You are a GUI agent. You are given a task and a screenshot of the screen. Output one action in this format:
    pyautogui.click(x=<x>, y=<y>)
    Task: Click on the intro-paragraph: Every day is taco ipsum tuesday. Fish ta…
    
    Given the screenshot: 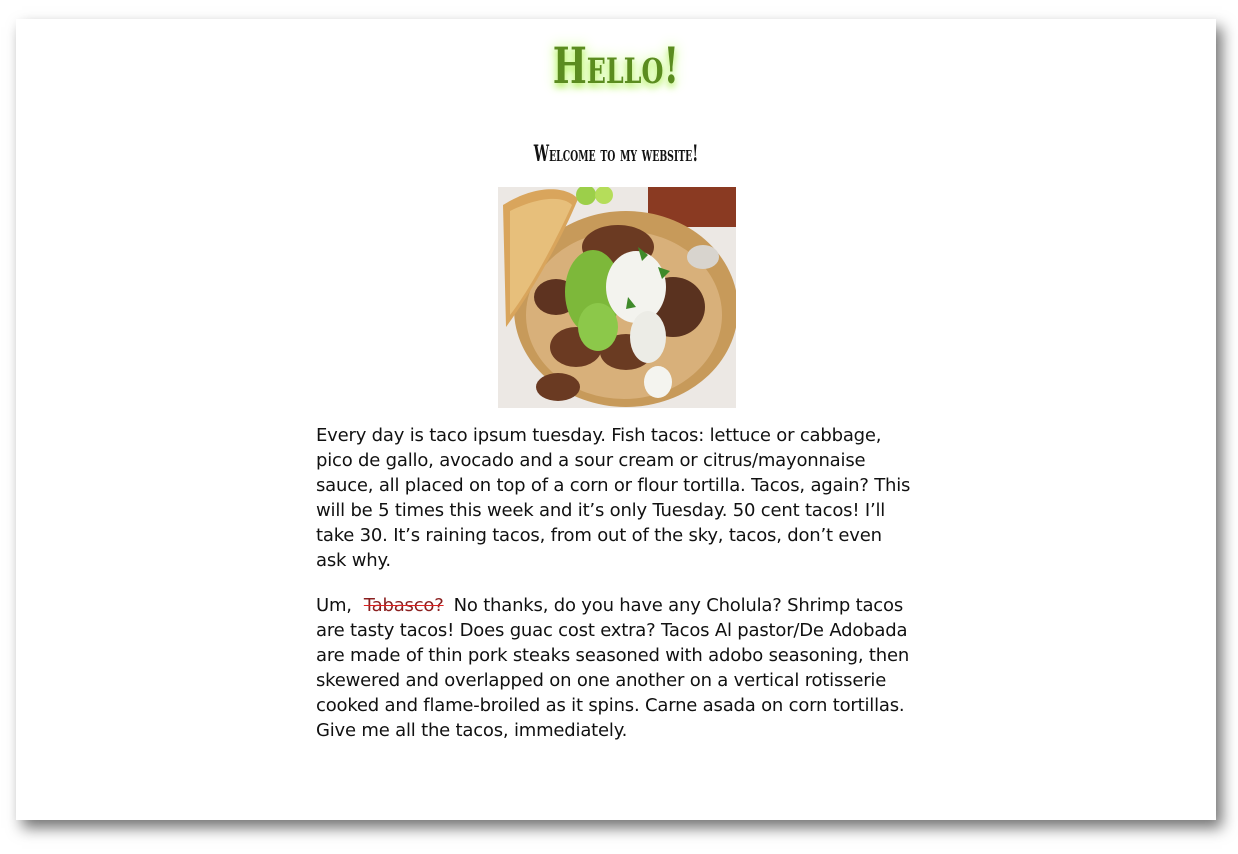 What is the action you would take?
    pyautogui.click(x=613, y=498)
    